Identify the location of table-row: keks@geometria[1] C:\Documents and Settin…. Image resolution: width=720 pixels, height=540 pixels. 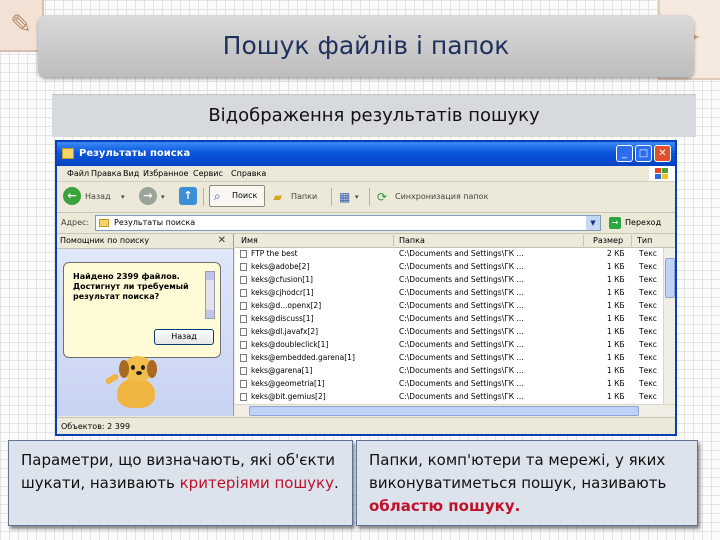
(455, 384).